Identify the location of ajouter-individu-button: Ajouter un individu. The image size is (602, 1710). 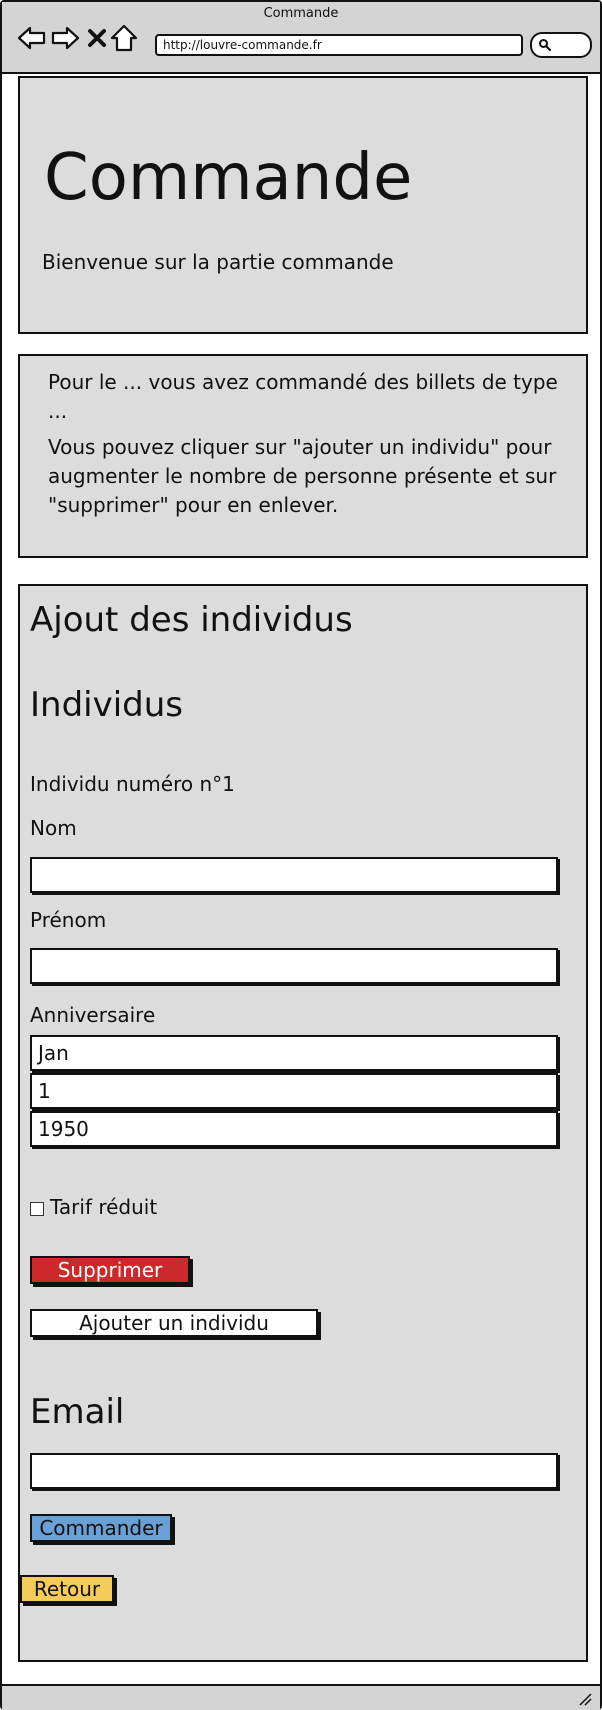
(174, 1323).